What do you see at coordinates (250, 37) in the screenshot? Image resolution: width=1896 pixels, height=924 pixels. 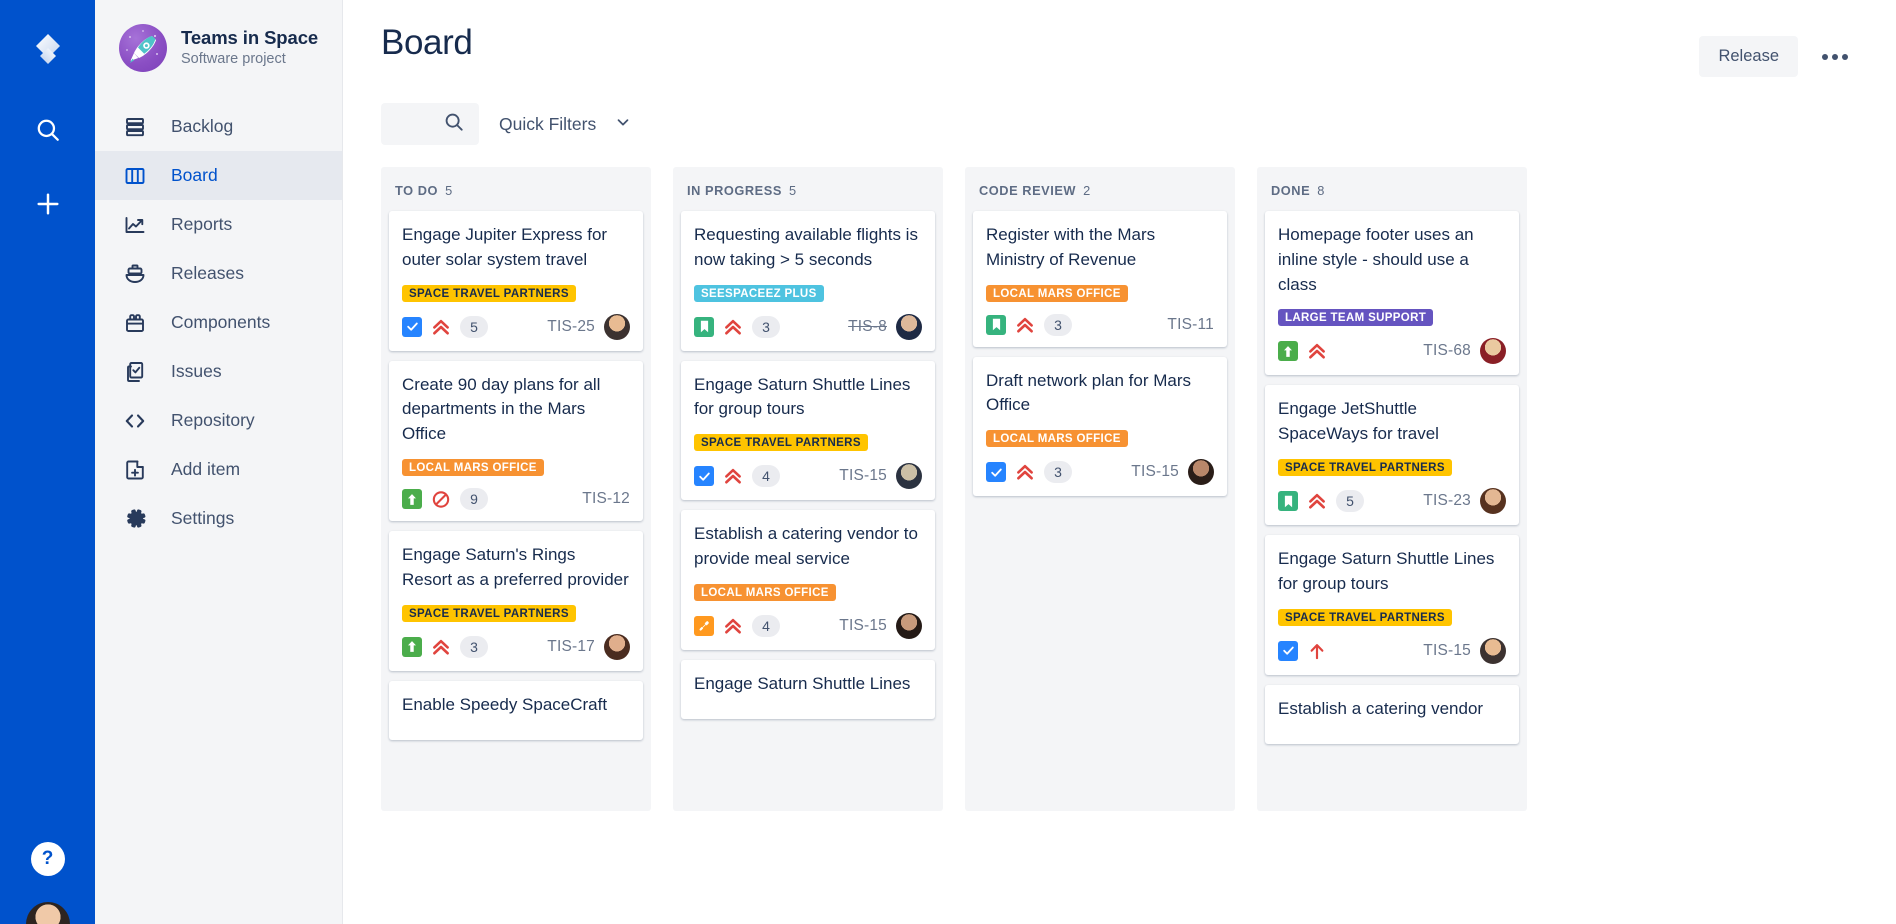 I see `project-name: Teams in Space` at bounding box center [250, 37].